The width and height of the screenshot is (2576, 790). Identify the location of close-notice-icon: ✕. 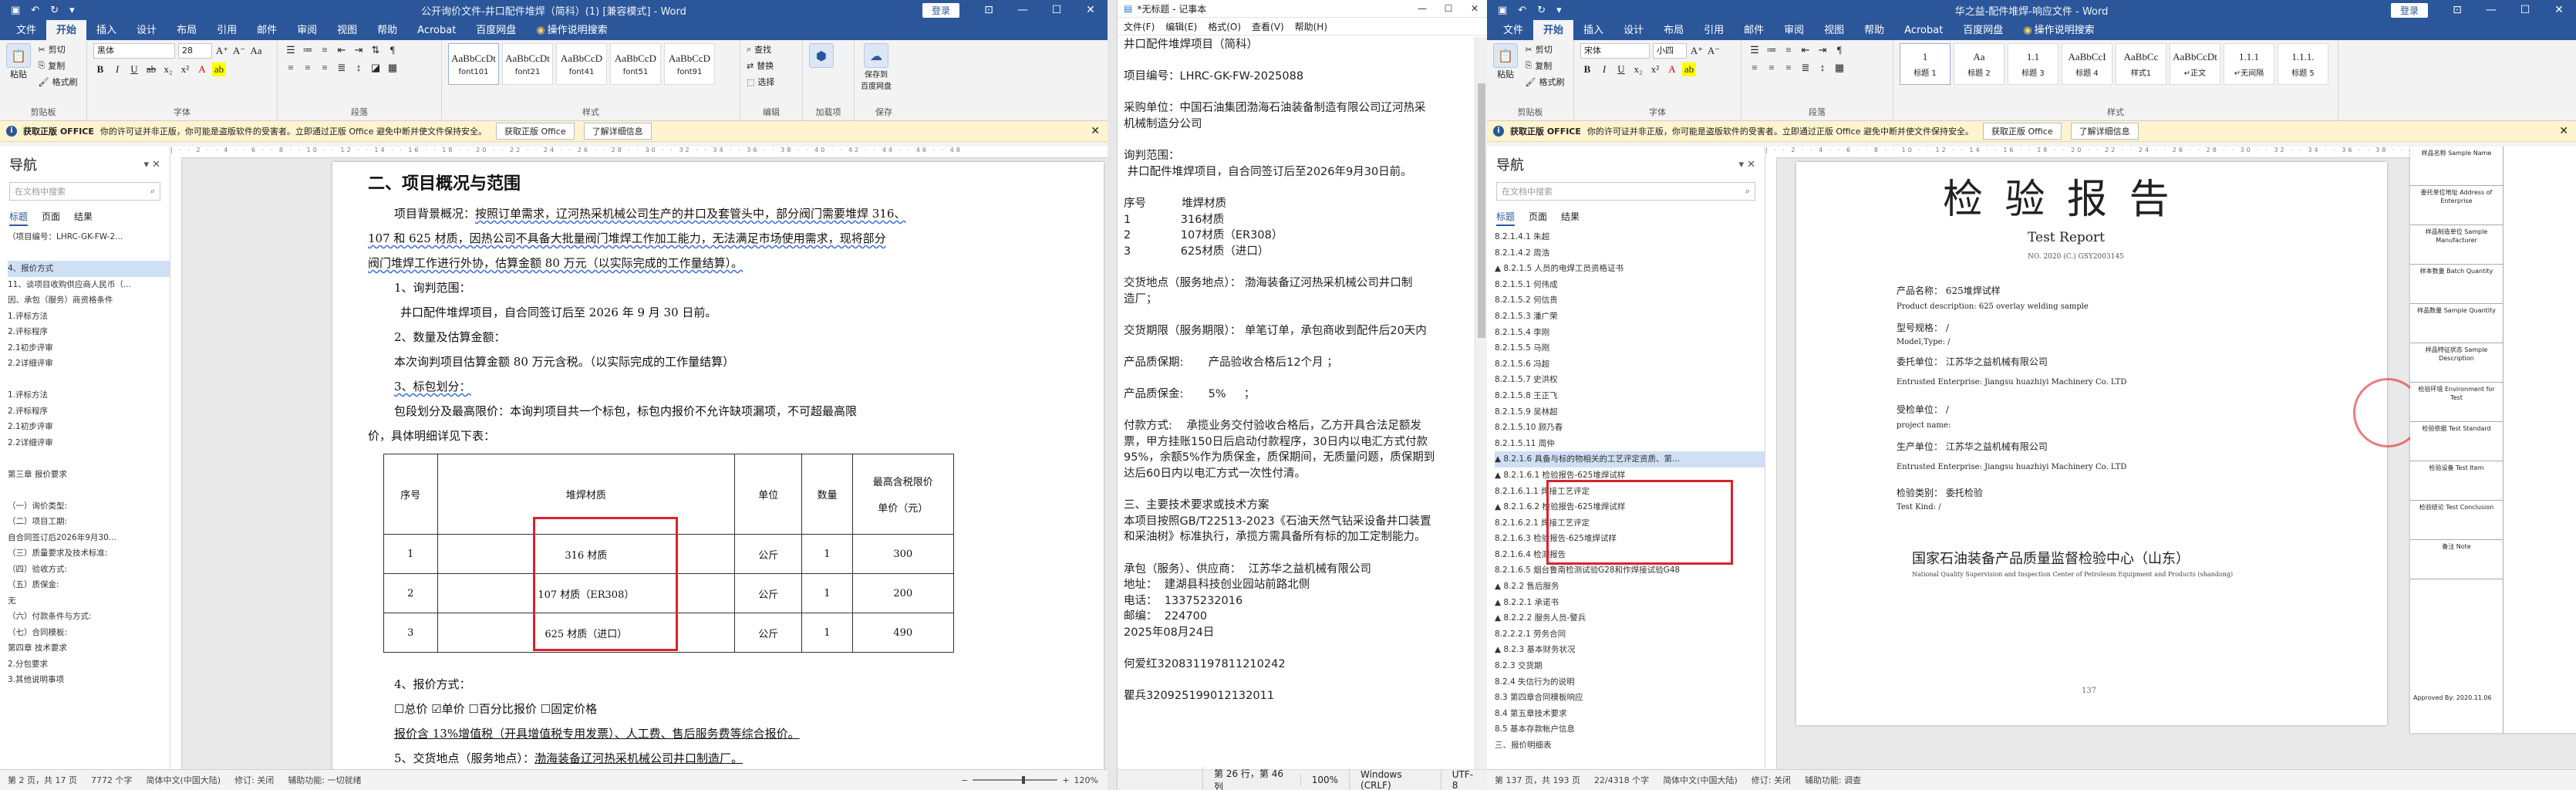
(1095, 131).